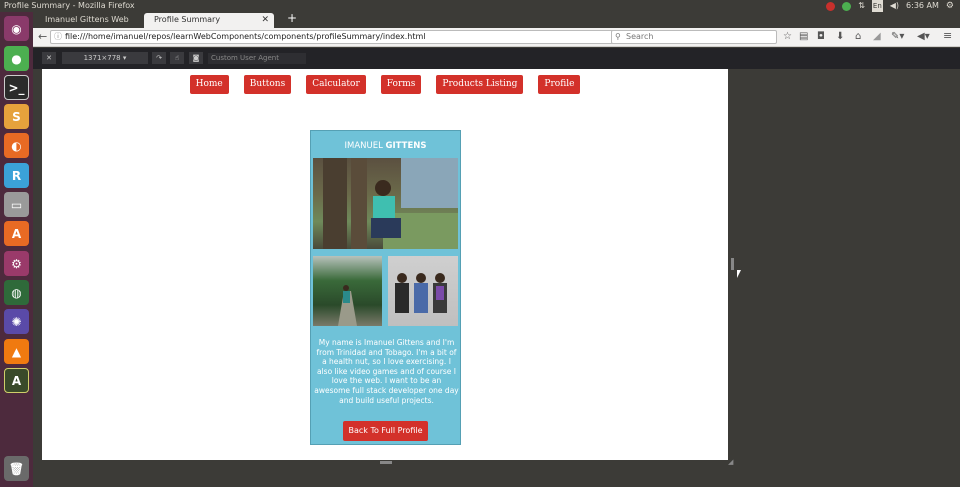 The image size is (960, 487). Describe the element at coordinates (803, 36) in the screenshot. I see `clipboard-icon: ▤` at that location.